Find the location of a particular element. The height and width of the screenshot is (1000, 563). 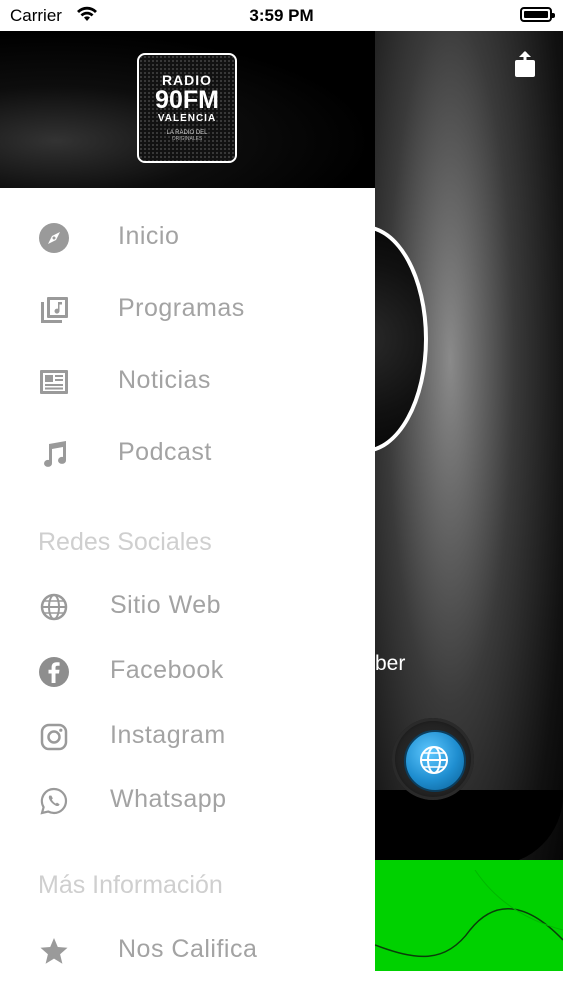

menu-item-label: Inicio is located at coordinates (149, 236).